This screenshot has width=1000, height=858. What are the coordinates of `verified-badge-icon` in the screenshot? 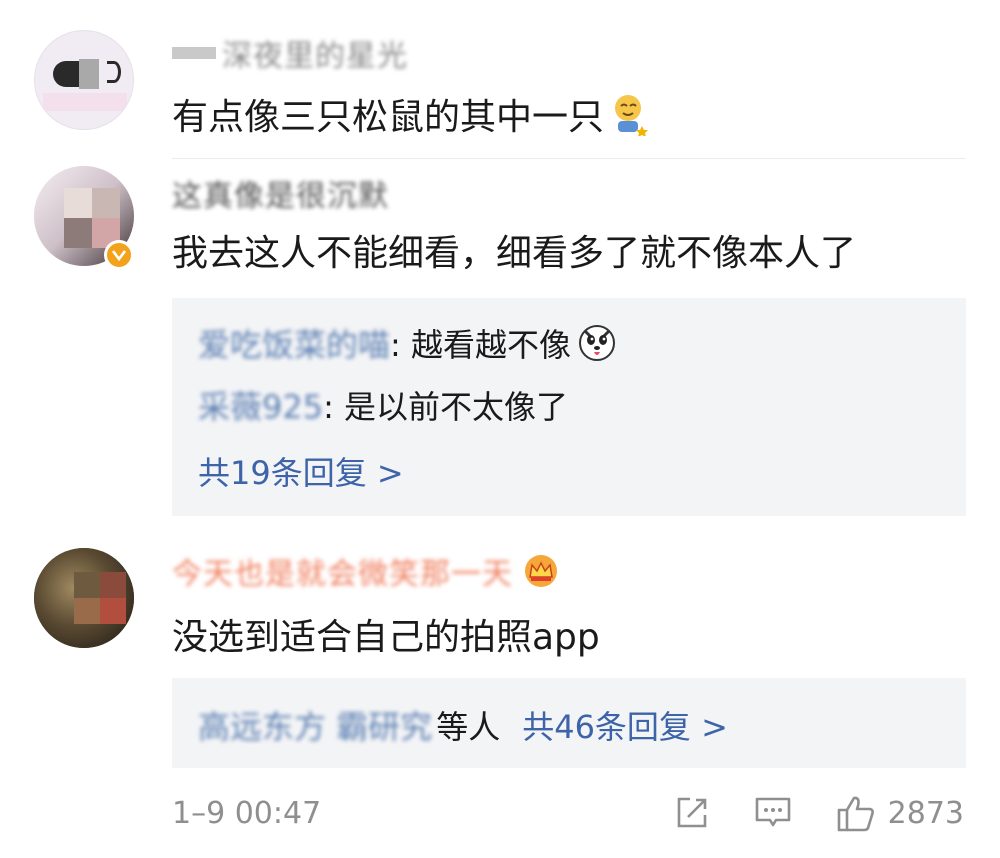 It's located at (119, 255).